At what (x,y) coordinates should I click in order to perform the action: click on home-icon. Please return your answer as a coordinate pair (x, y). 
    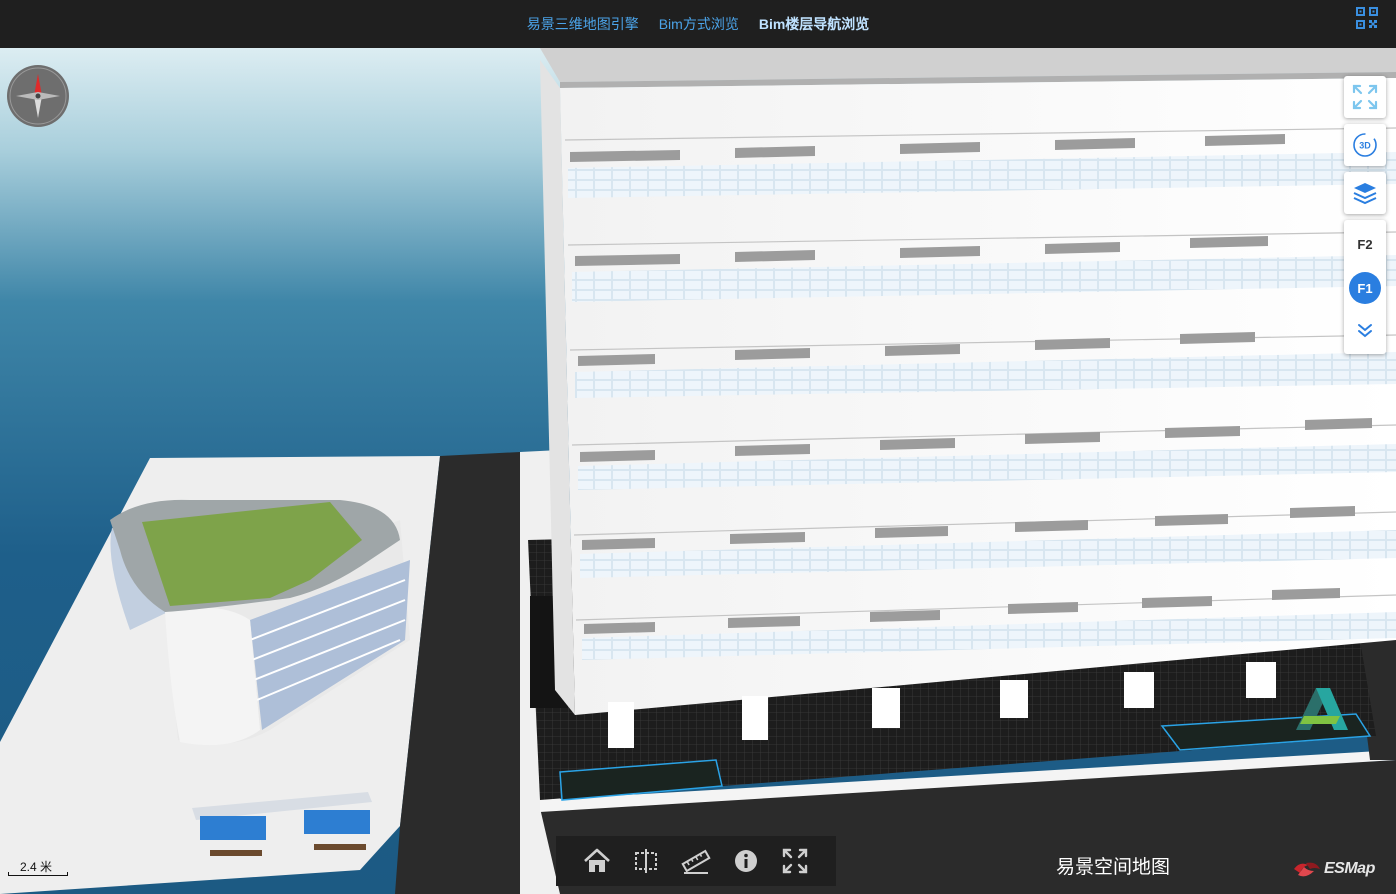
    Looking at the image, I should click on (596, 860).